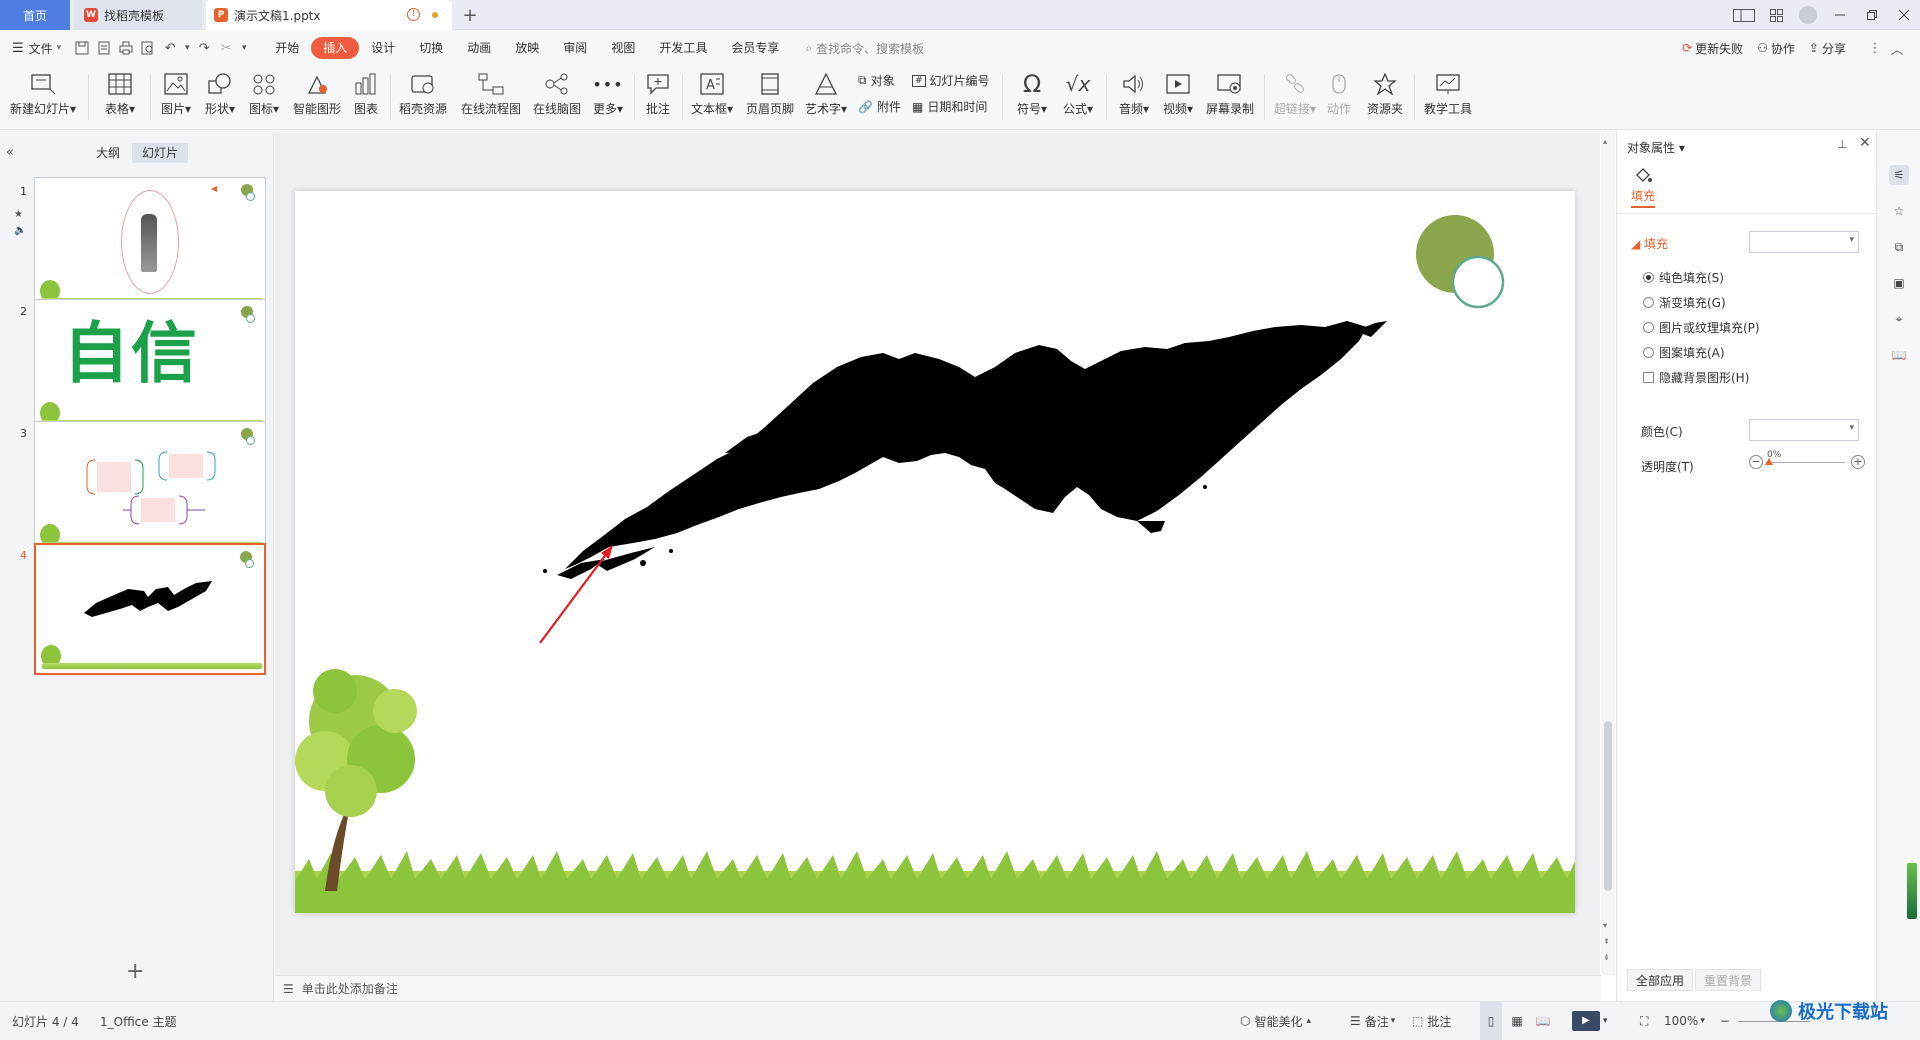 The width and height of the screenshot is (1920, 1040). Describe the element at coordinates (470, 15) in the screenshot. I see `new-tab-button: +` at that location.